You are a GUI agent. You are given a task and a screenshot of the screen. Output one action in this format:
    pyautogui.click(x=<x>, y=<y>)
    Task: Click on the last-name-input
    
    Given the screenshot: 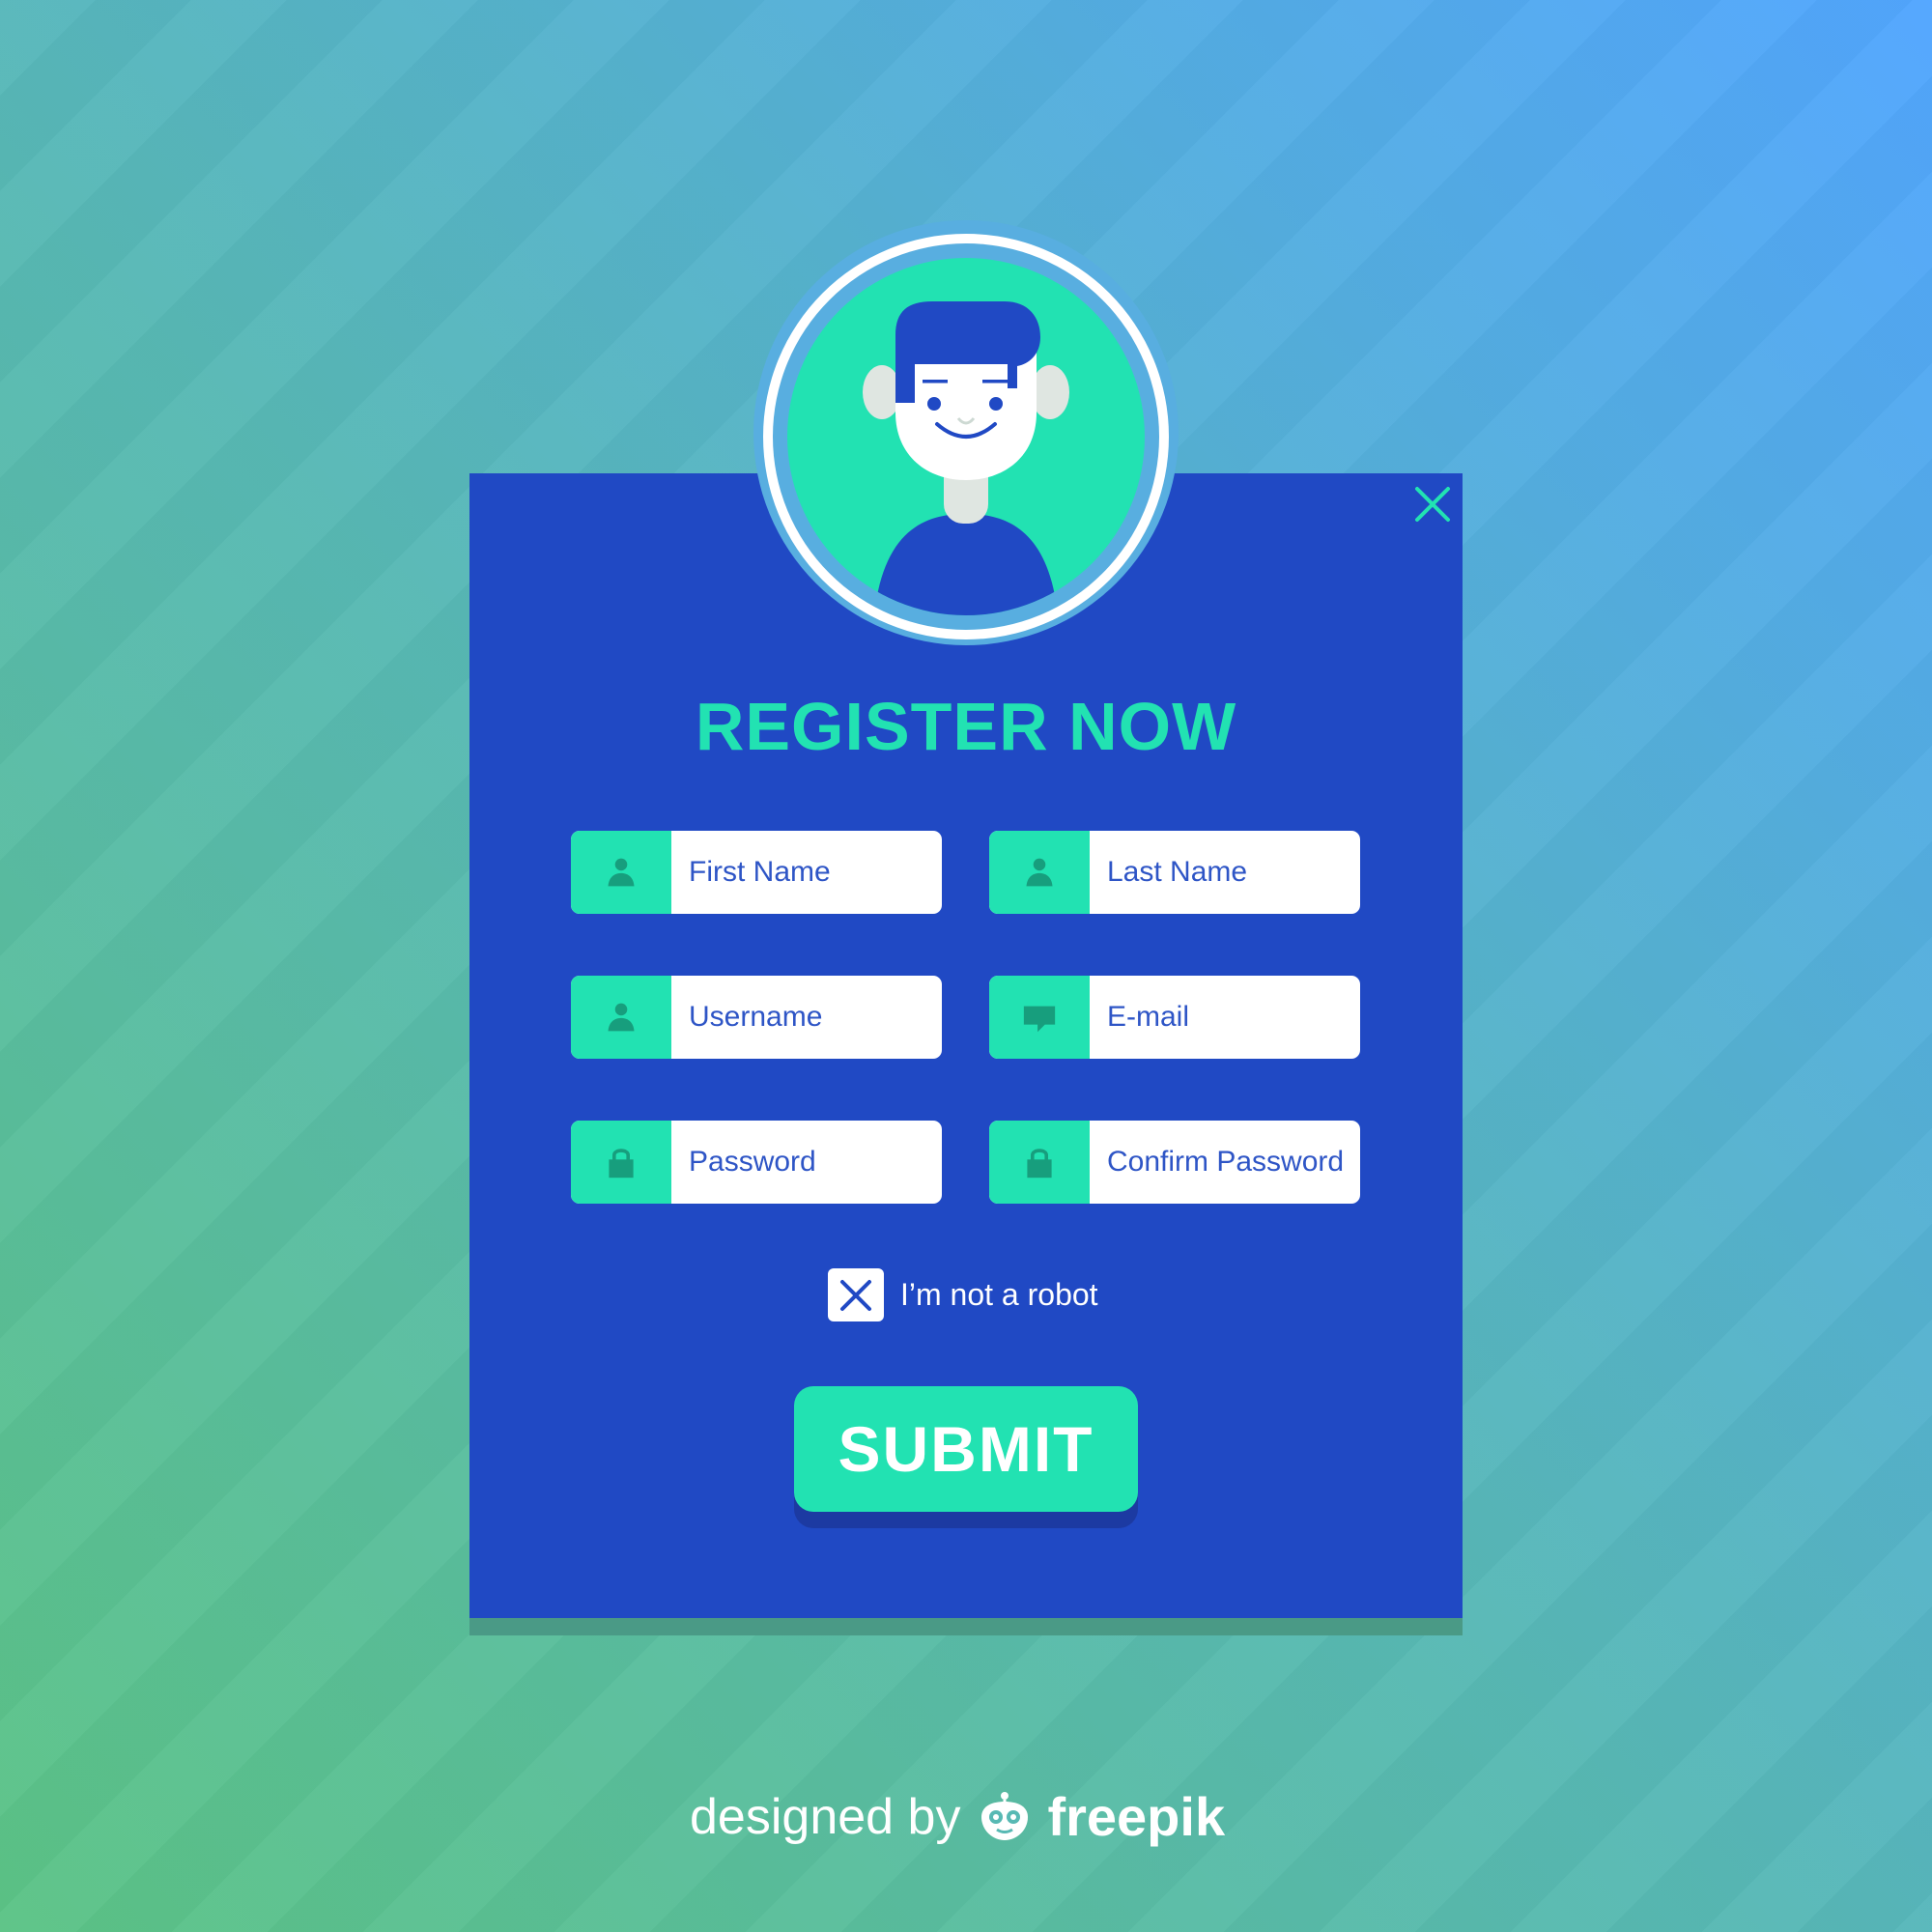 What is the action you would take?
    pyautogui.click(x=1225, y=872)
    